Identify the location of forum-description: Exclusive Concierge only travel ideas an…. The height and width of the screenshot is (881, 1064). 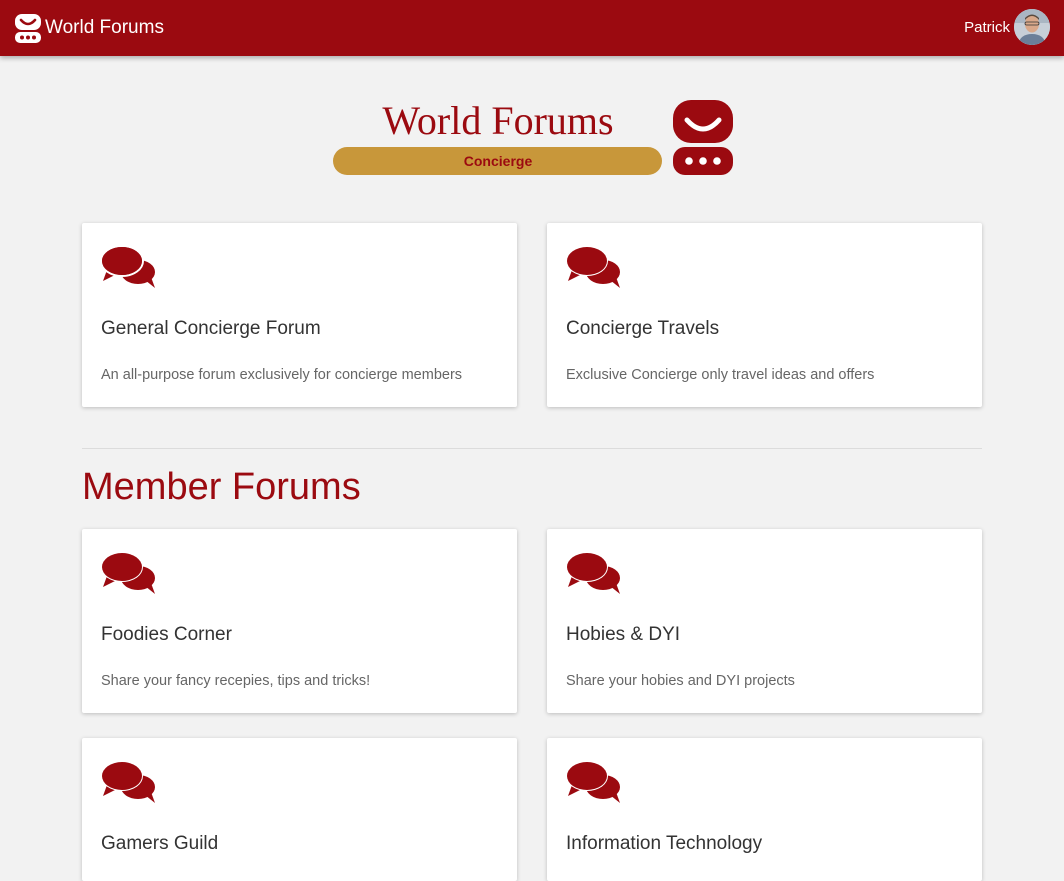
(720, 375).